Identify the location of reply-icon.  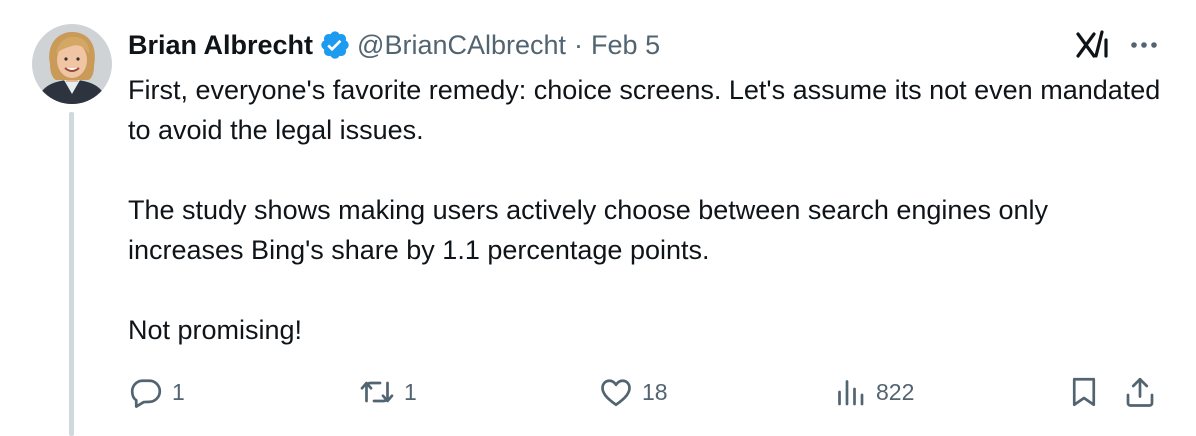
(146, 393).